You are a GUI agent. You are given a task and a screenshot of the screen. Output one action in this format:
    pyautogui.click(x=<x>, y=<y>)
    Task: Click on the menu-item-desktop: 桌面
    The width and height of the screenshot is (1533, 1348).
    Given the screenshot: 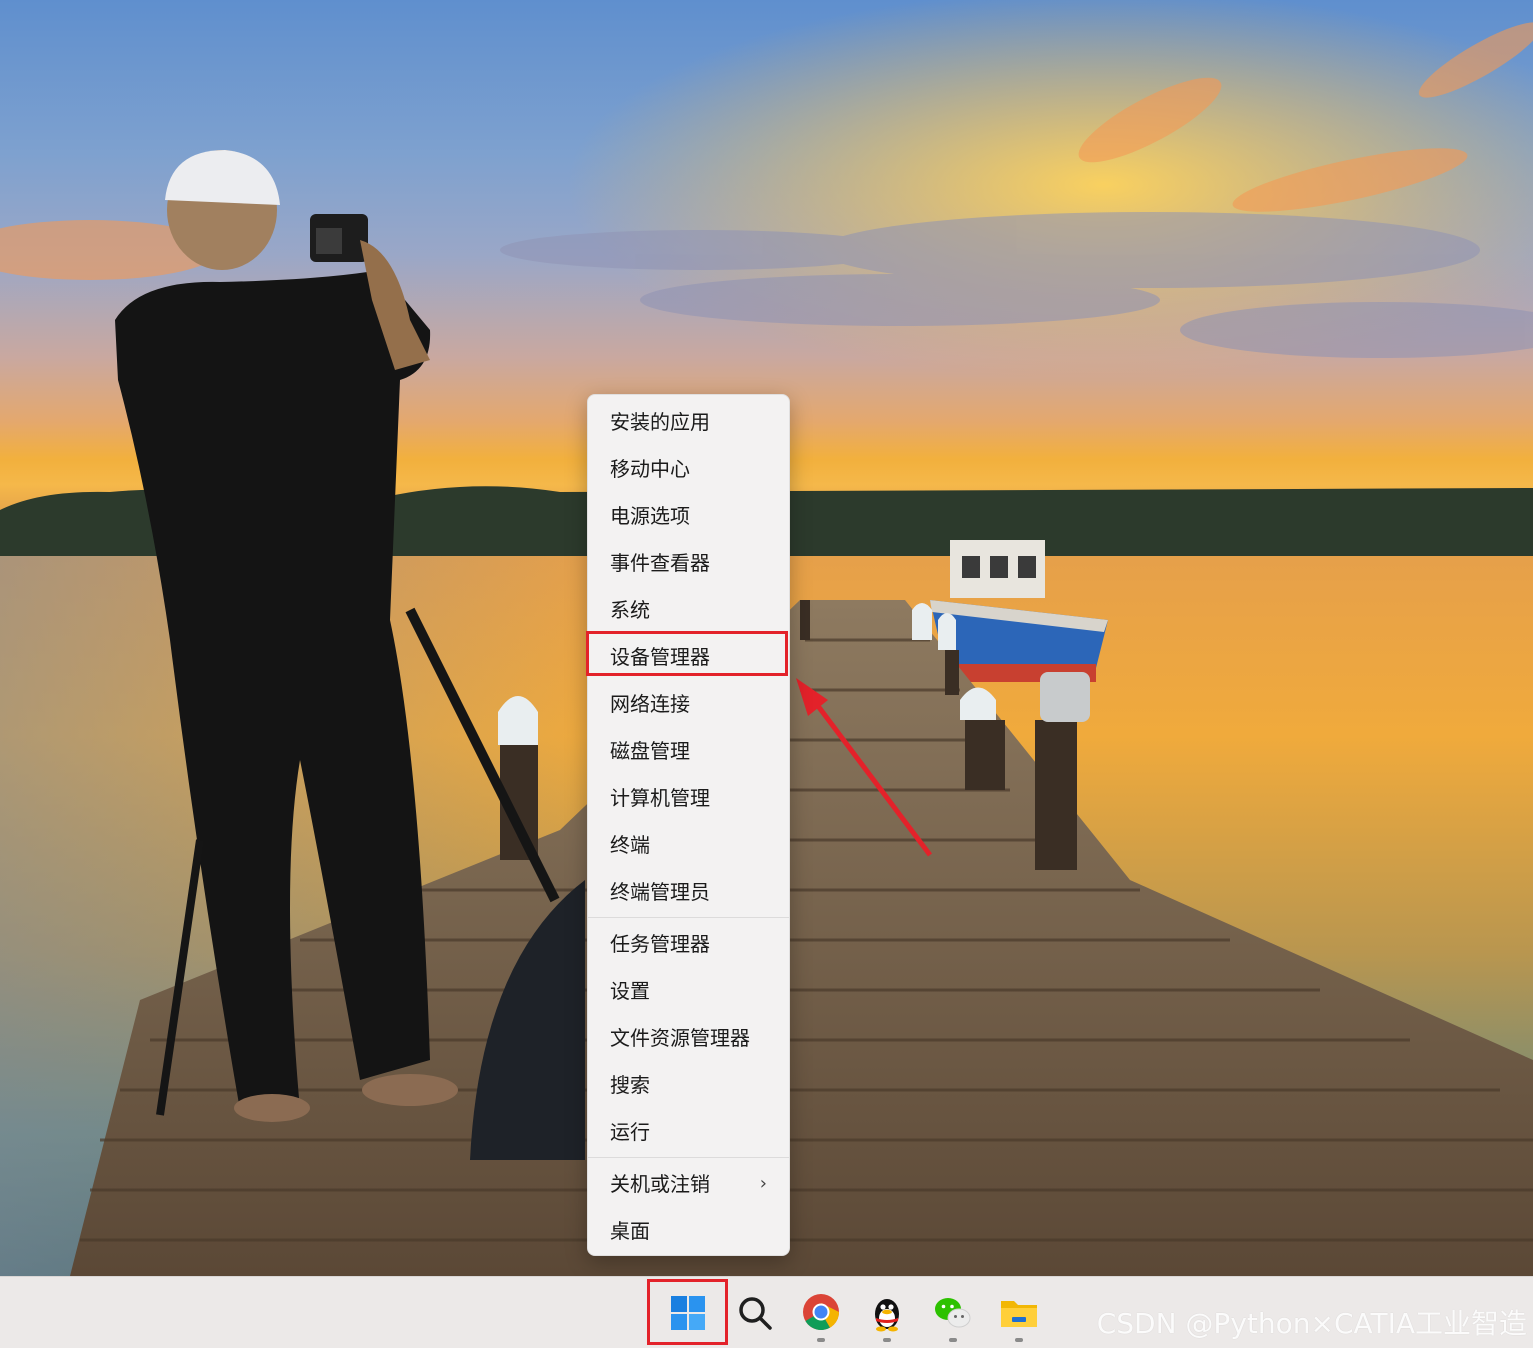 What is the action you would take?
    pyautogui.click(x=688, y=1231)
    